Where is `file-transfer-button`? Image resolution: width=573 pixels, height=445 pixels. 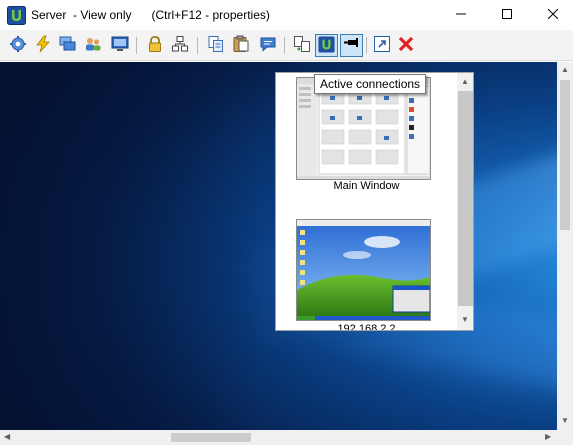 file-transfer-button is located at coordinates (301, 45).